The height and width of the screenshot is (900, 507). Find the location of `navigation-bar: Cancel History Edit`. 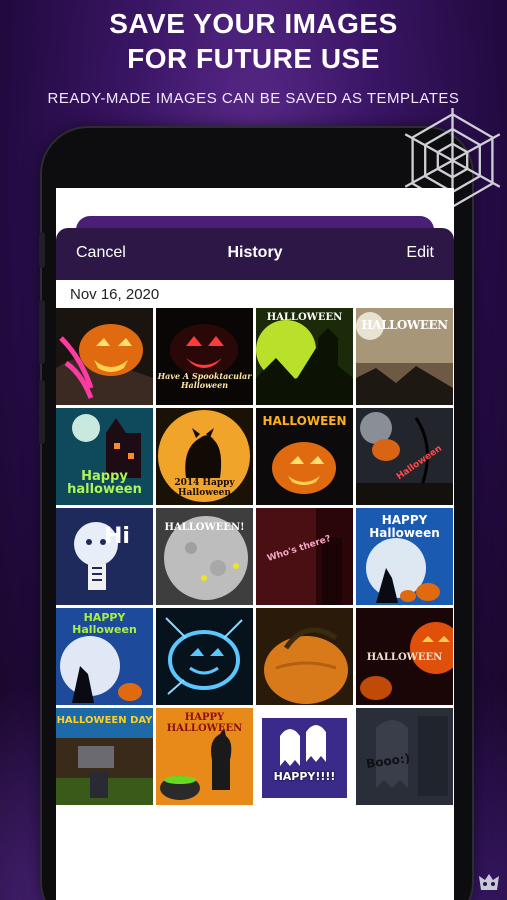

navigation-bar: Cancel History Edit is located at coordinates (255, 254).